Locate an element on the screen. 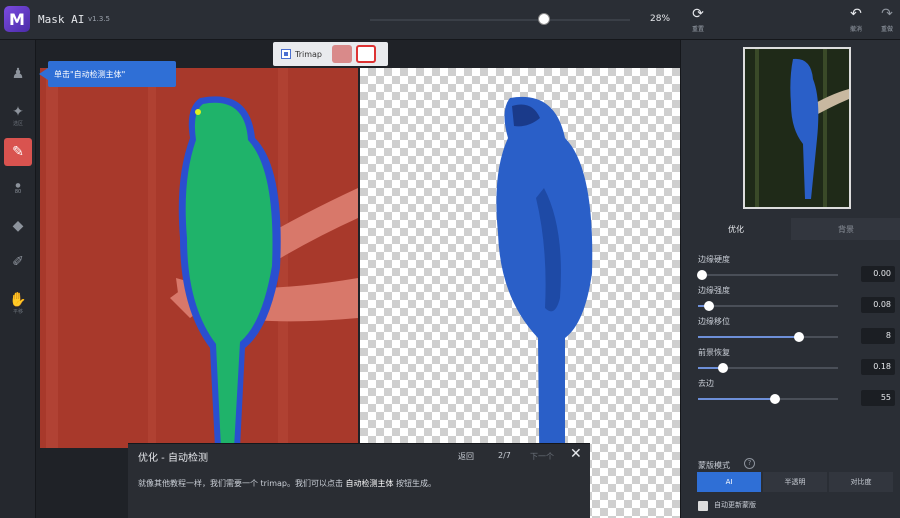 The image size is (900, 518). mode-ai-button: AI is located at coordinates (729, 482).